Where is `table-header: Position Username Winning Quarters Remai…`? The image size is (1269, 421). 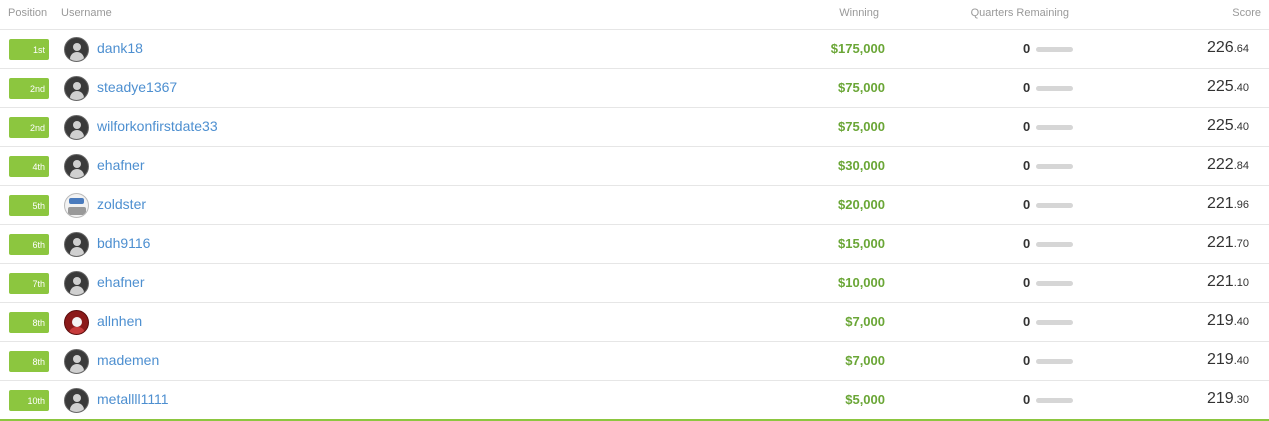
table-header: Position Username Winning Quarters Remai… is located at coordinates (634, 15).